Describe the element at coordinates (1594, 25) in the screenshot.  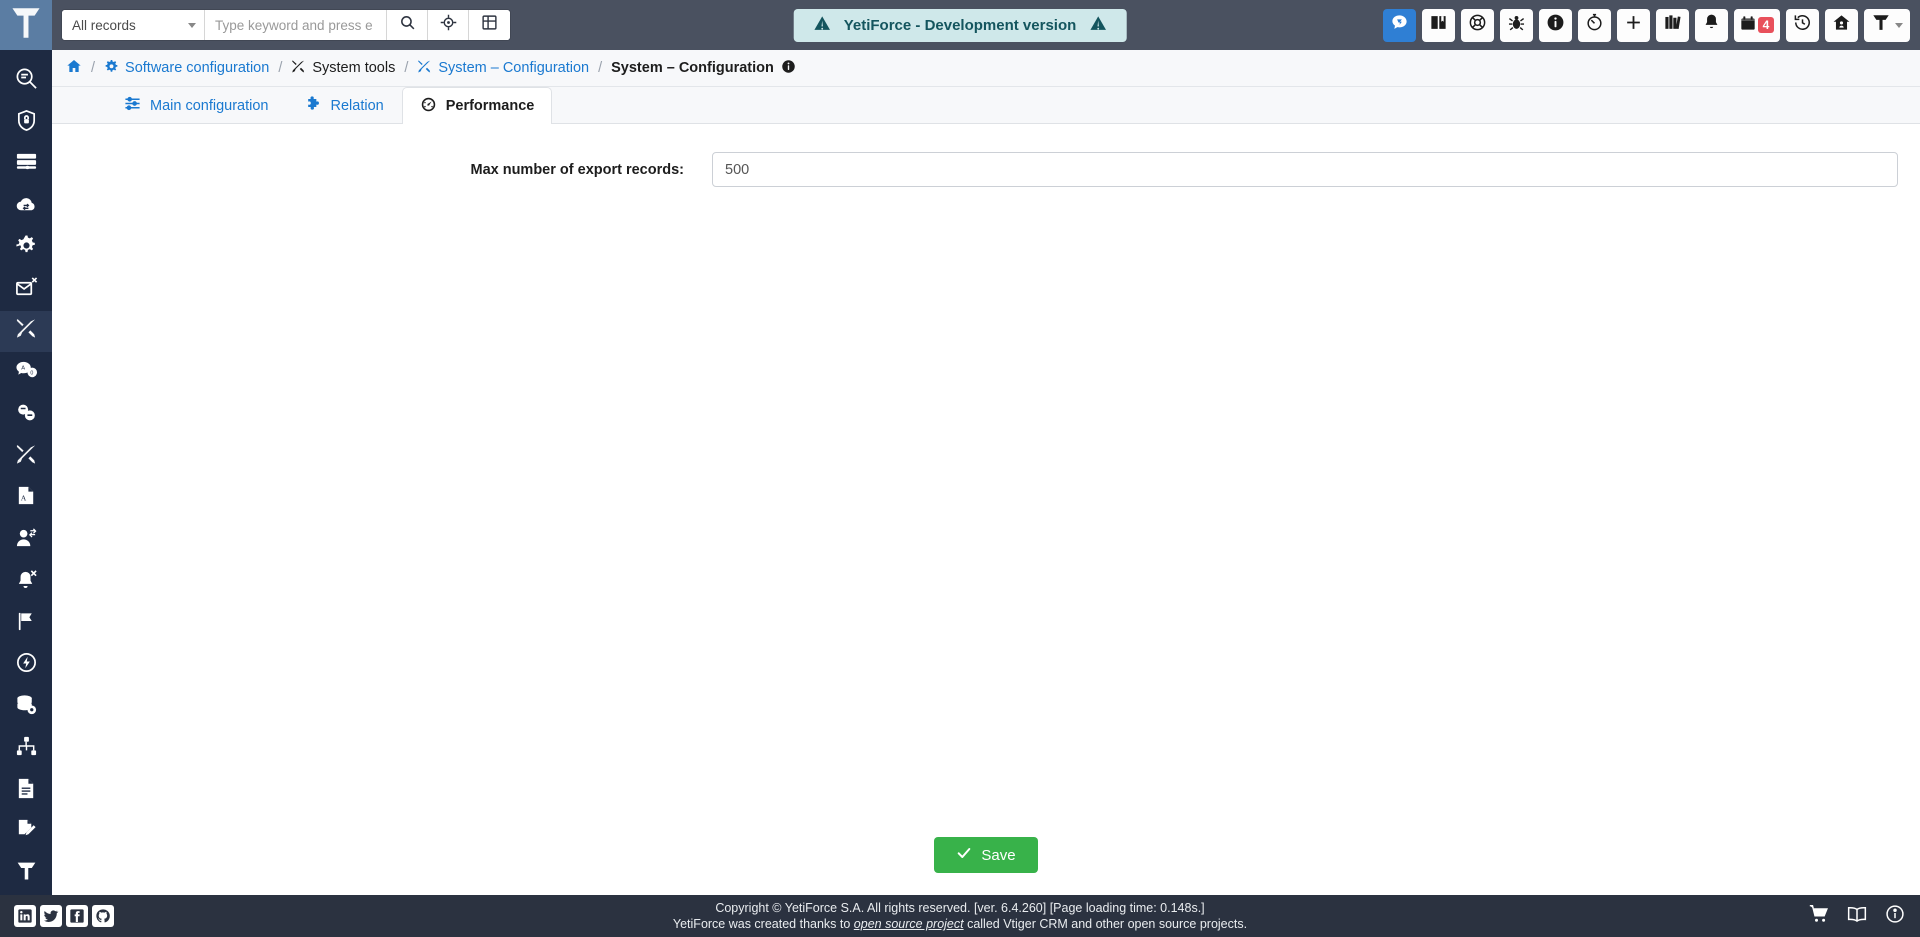
I see `time-control-button` at that location.